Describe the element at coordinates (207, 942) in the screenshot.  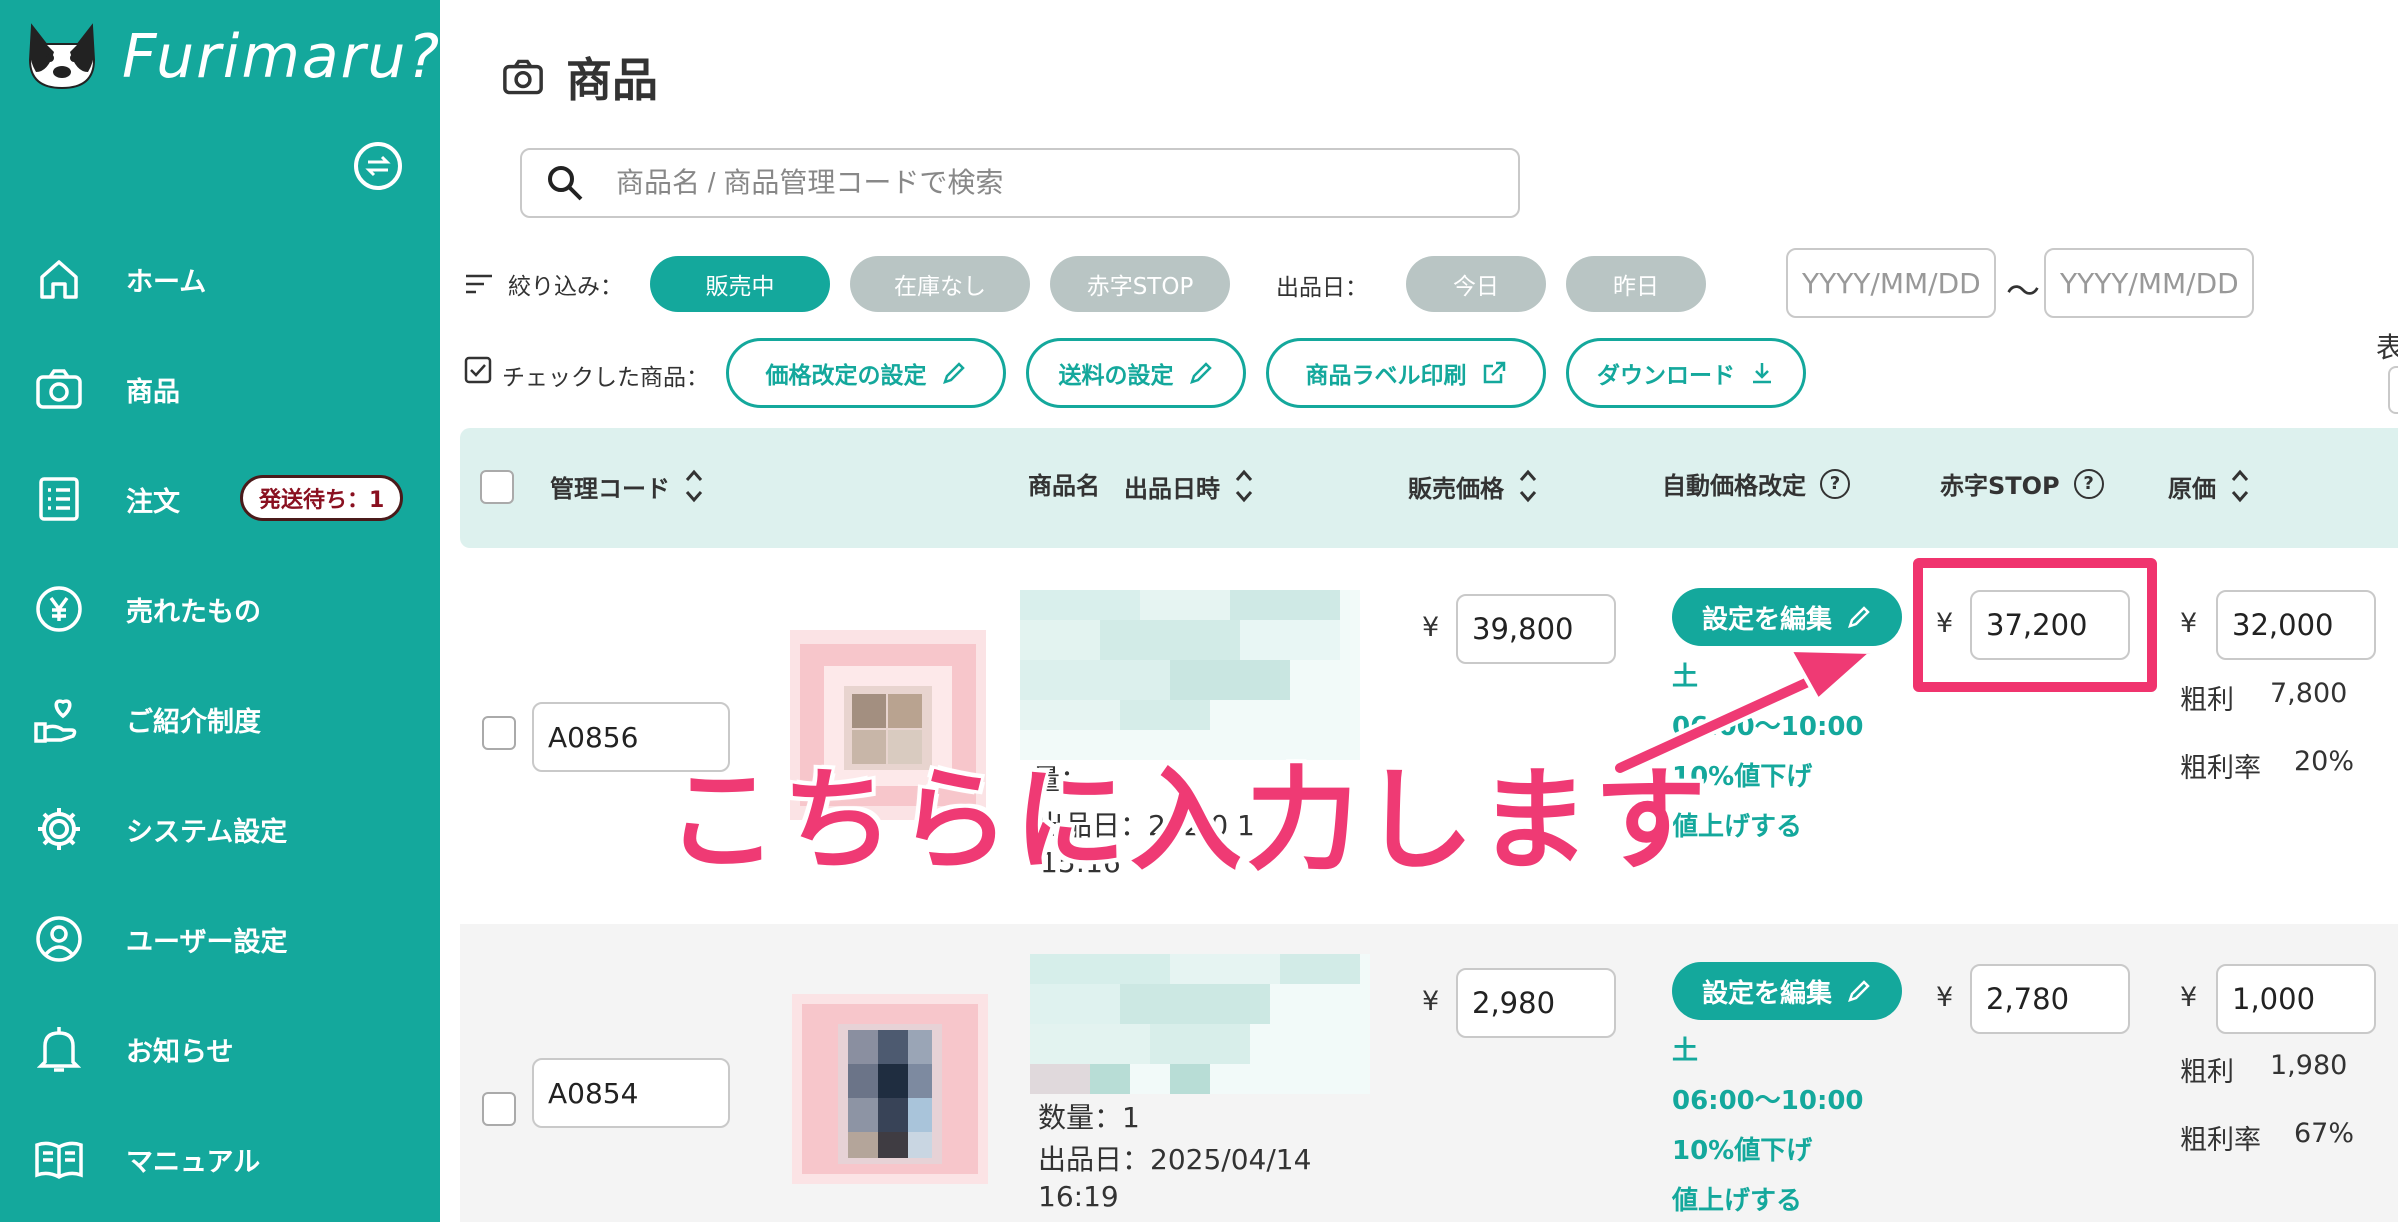
I see `sidebar-item-label: ユーザー設定` at that location.